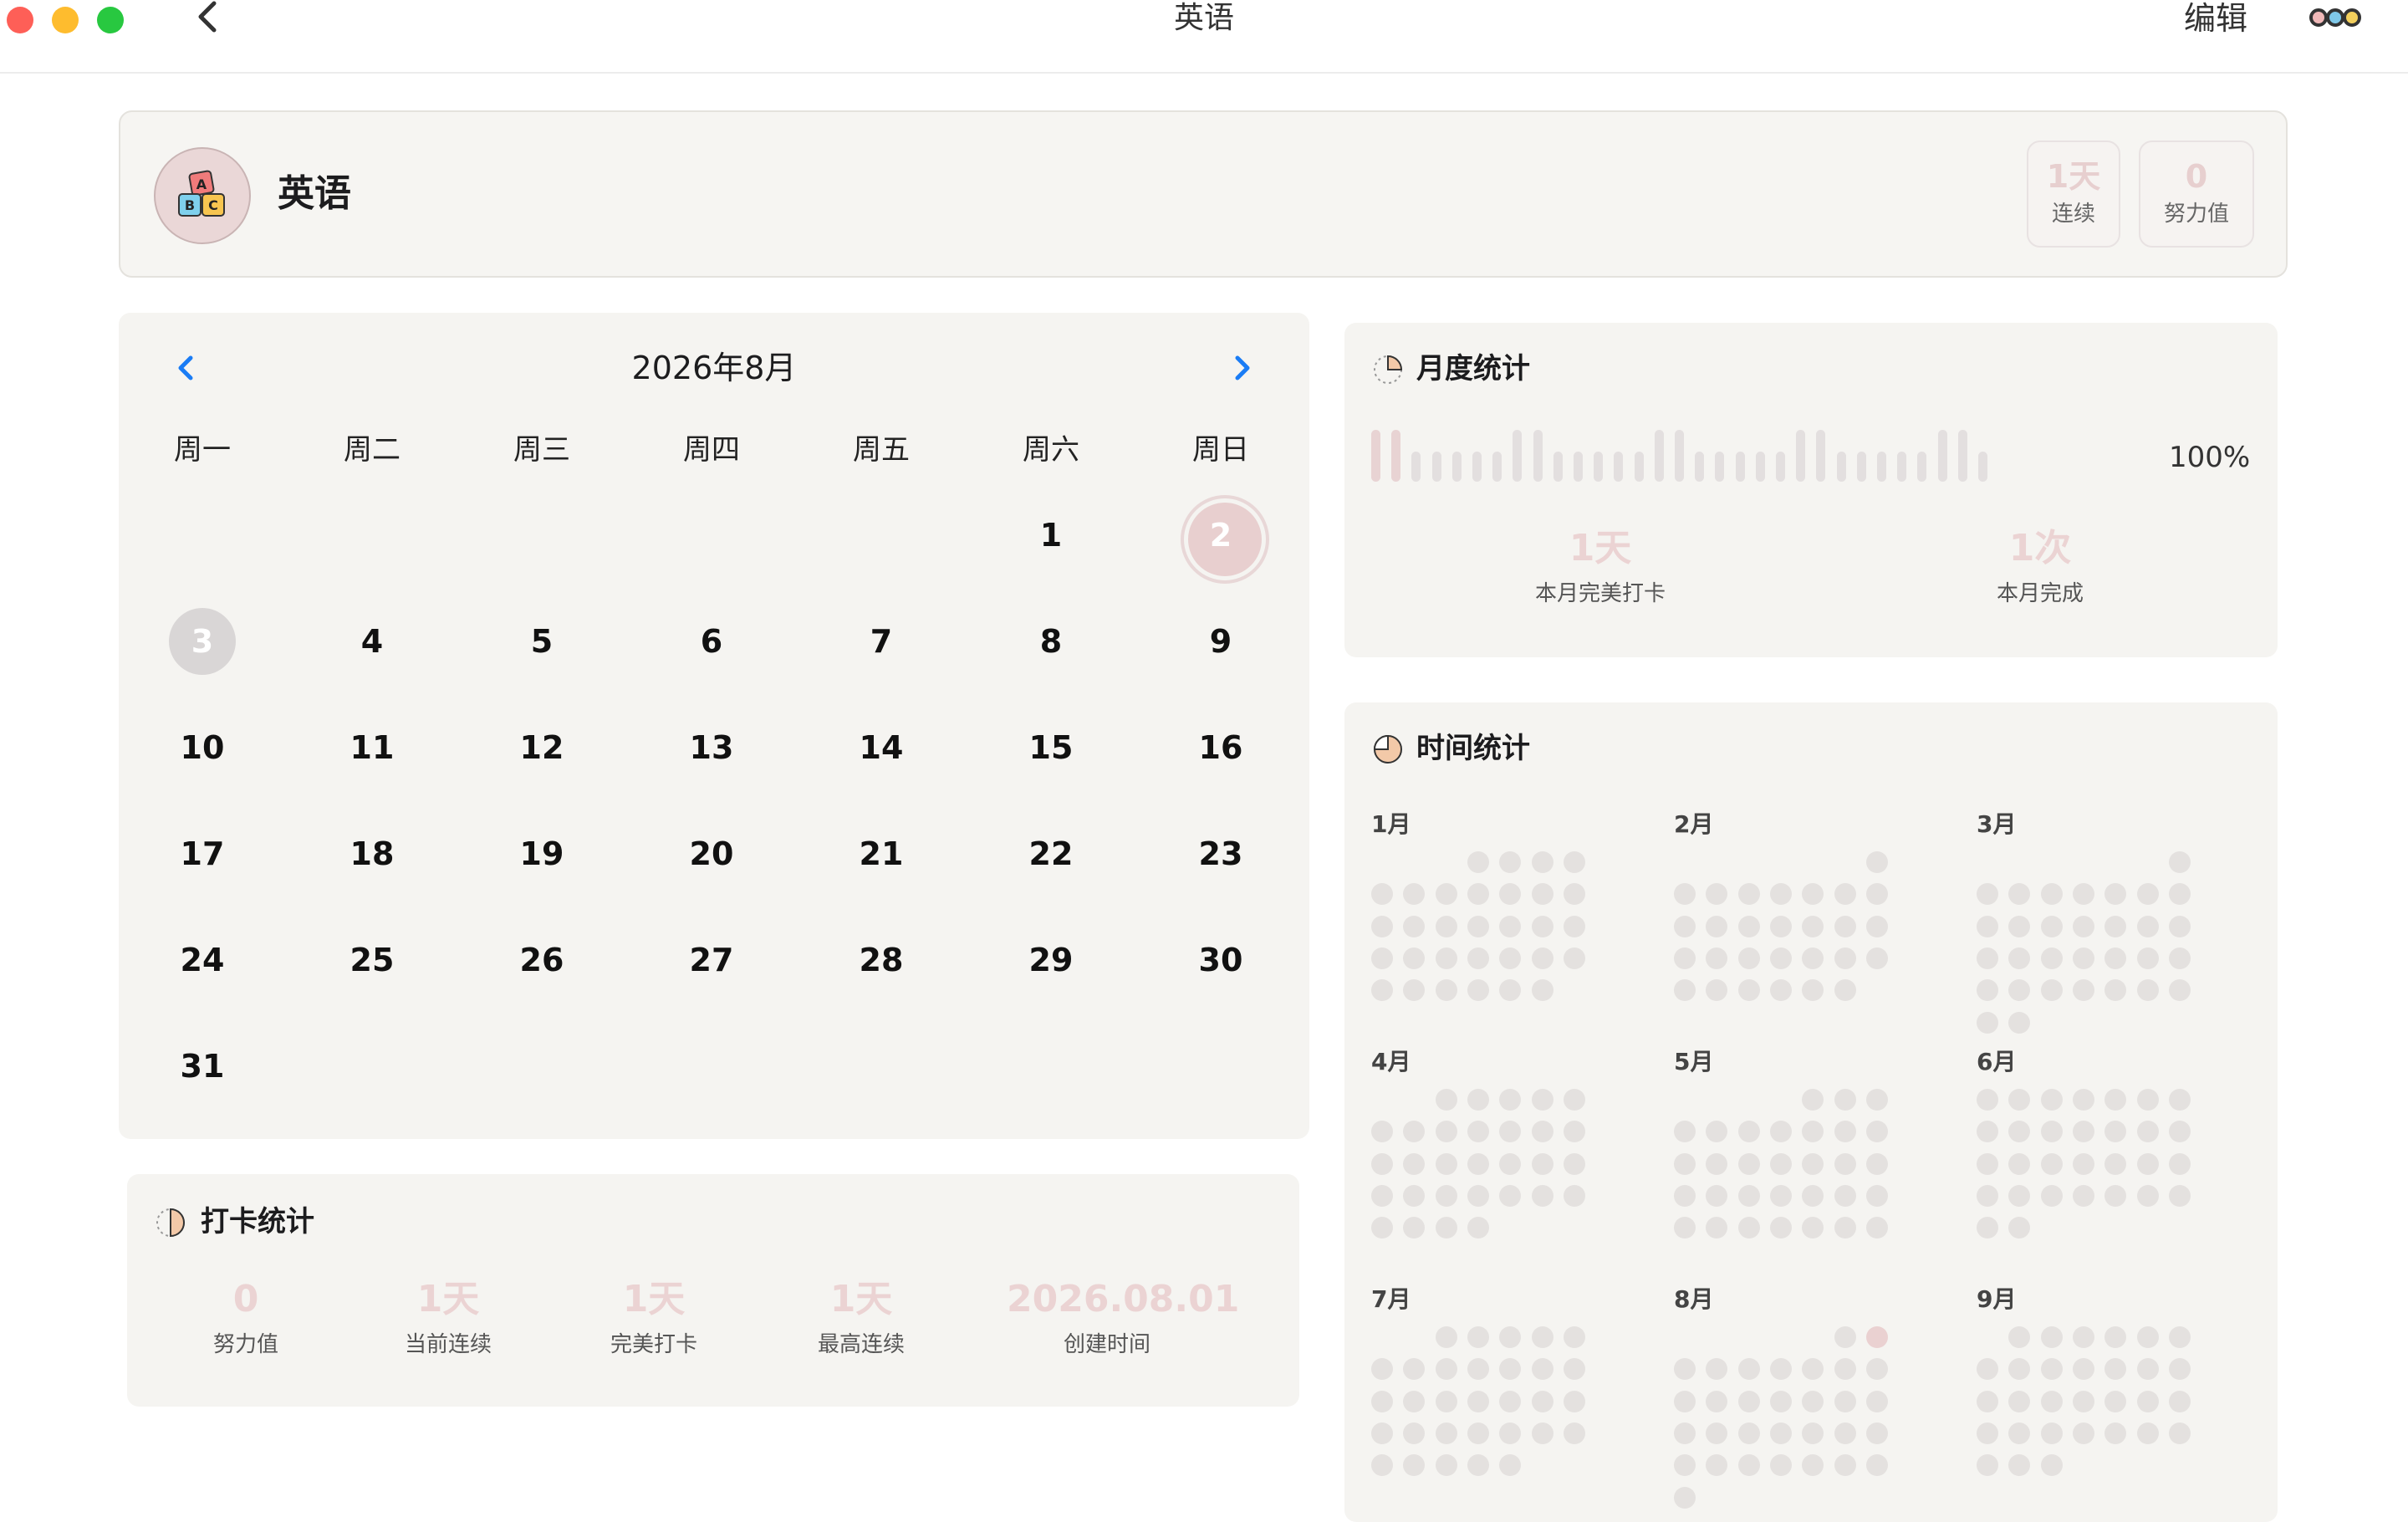 This screenshot has width=2408, height=1522. Describe the element at coordinates (711, 747) in the screenshot. I see `calendar-day: 13` at that location.